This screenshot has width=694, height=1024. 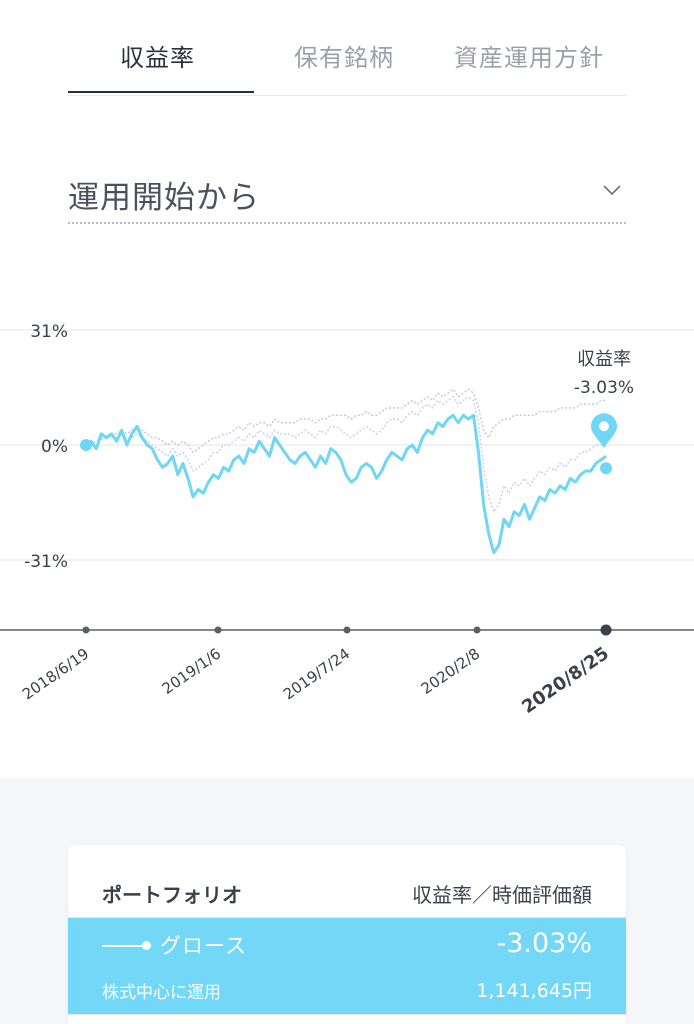 What do you see at coordinates (49, 332) in the screenshot?
I see `y-tick-label: 31%` at bounding box center [49, 332].